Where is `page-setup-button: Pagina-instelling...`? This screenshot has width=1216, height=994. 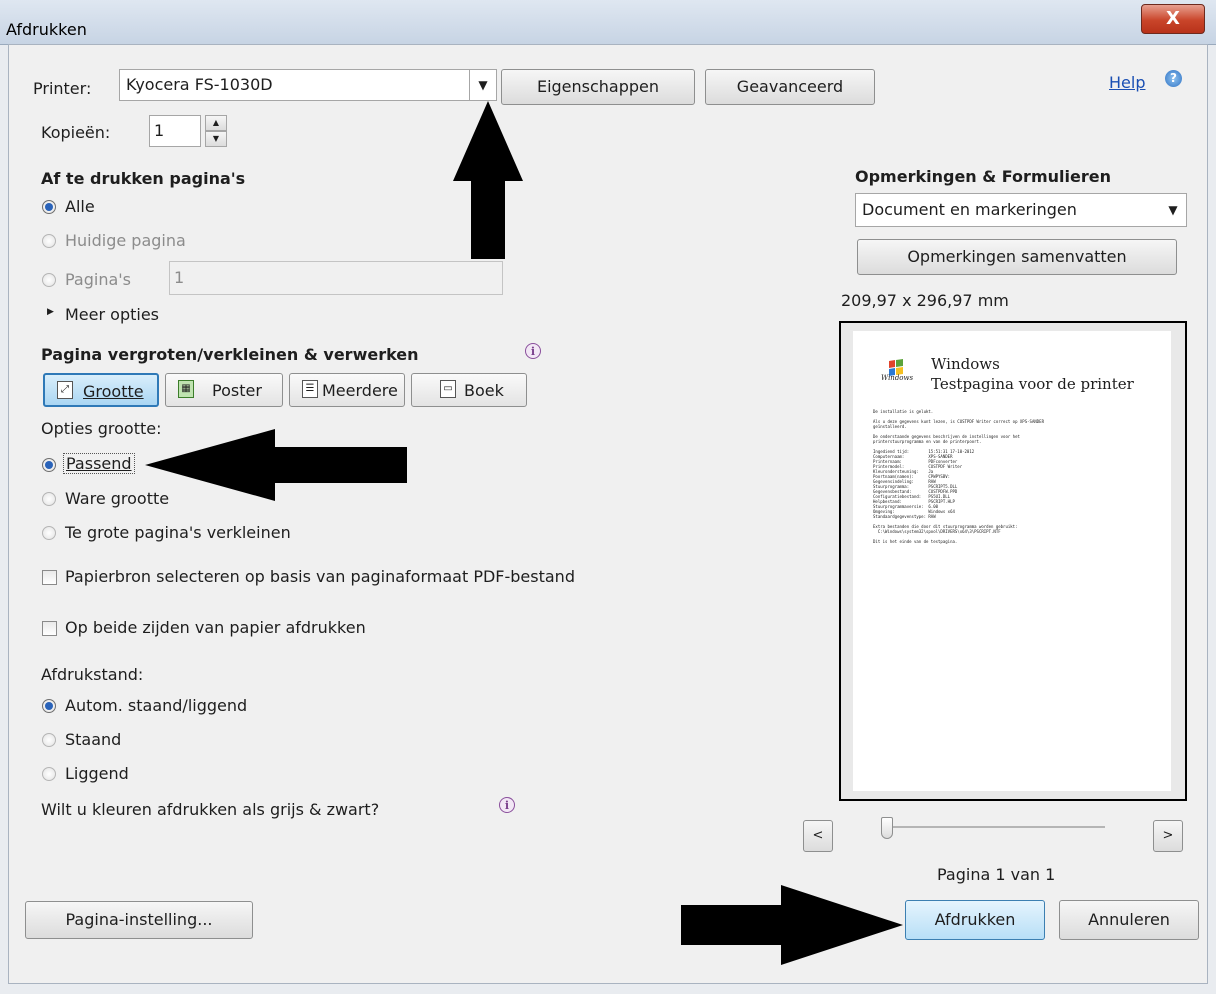 page-setup-button: Pagina-instelling... is located at coordinates (139, 920).